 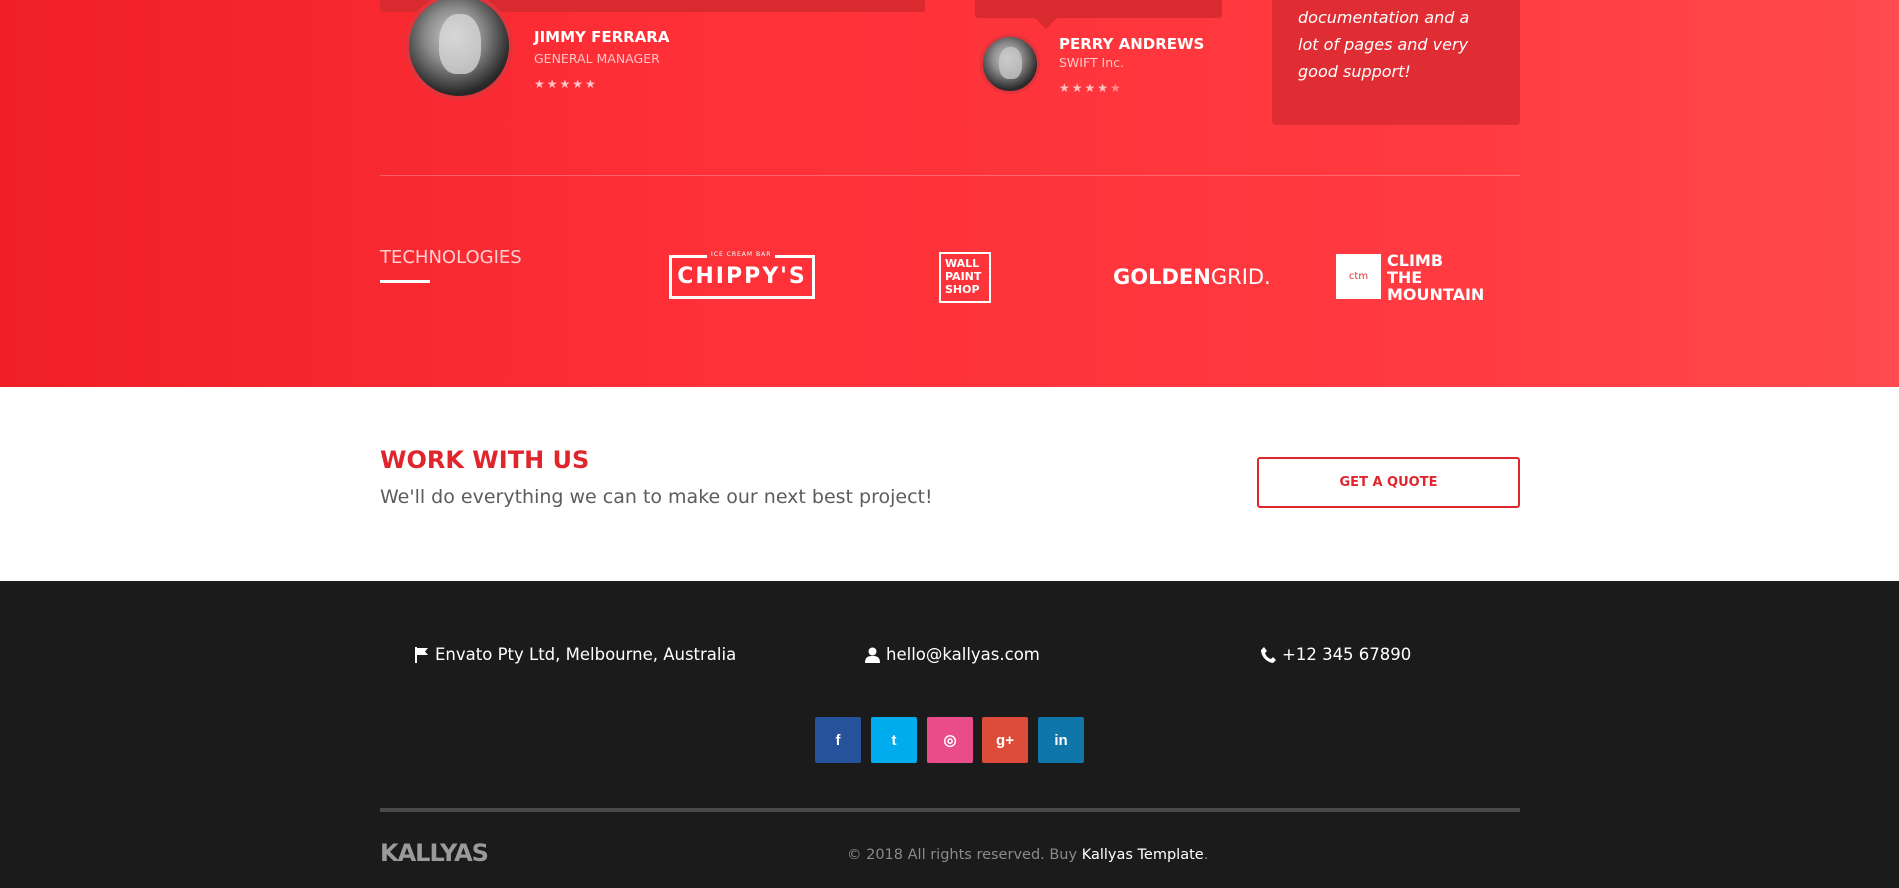 I want to click on facebook-icon: f, so click(x=838, y=740).